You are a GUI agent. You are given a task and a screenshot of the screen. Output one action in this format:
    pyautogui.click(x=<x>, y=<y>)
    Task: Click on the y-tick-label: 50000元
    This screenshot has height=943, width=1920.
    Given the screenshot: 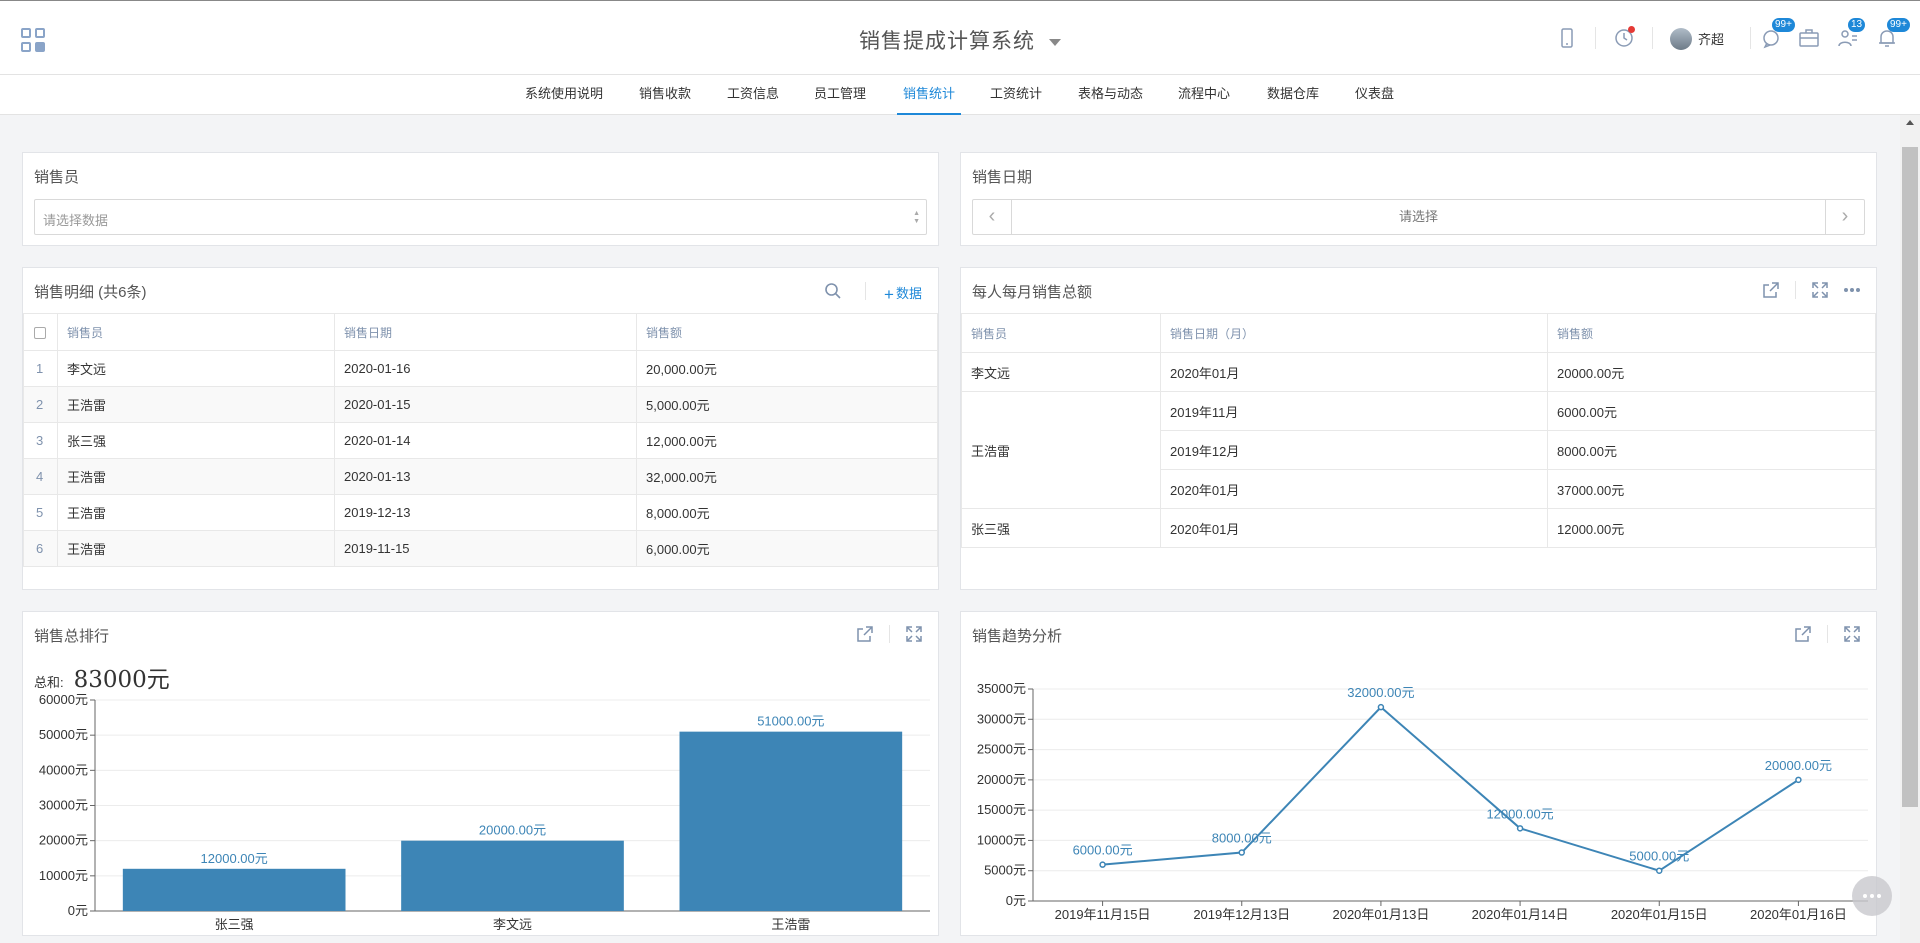 What is the action you would take?
    pyautogui.click(x=63, y=734)
    